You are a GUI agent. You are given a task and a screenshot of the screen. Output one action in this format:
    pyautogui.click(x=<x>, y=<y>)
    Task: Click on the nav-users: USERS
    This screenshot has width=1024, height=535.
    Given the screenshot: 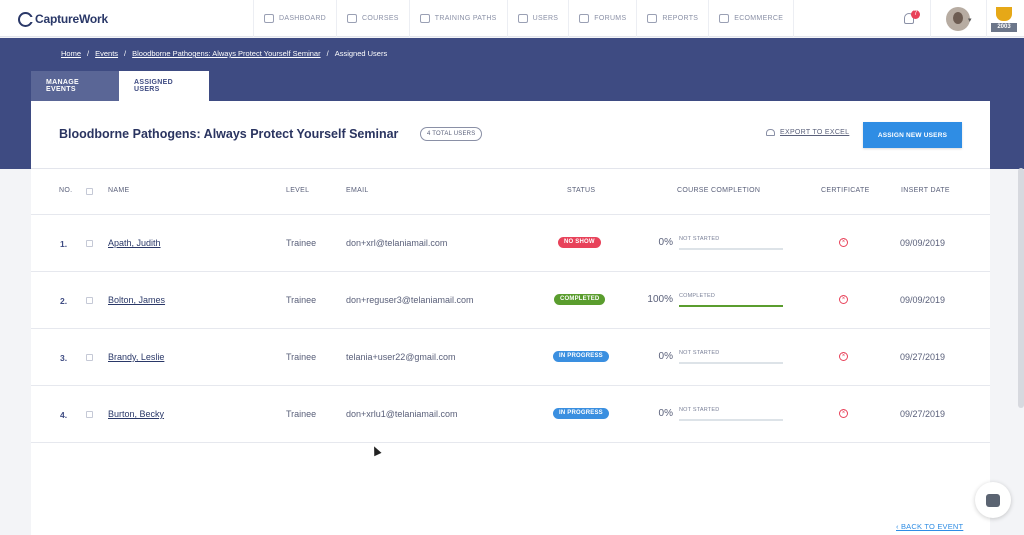 What is the action you would take?
    pyautogui.click(x=537, y=18)
    